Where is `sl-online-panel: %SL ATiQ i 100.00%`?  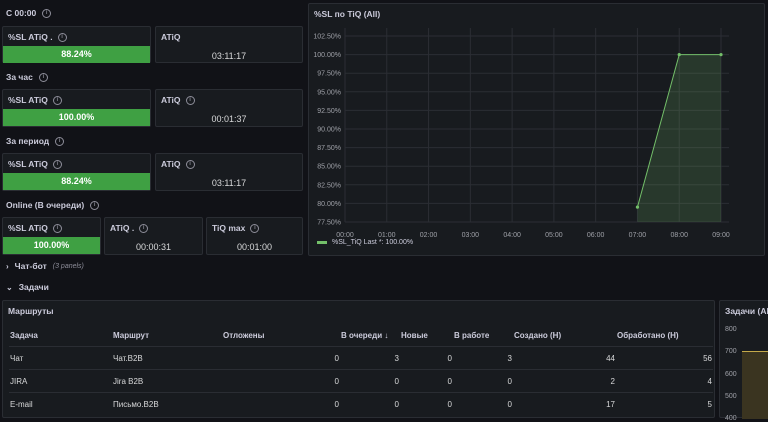
sl-online-panel: %SL ATiQ i 100.00% is located at coordinates (51, 236).